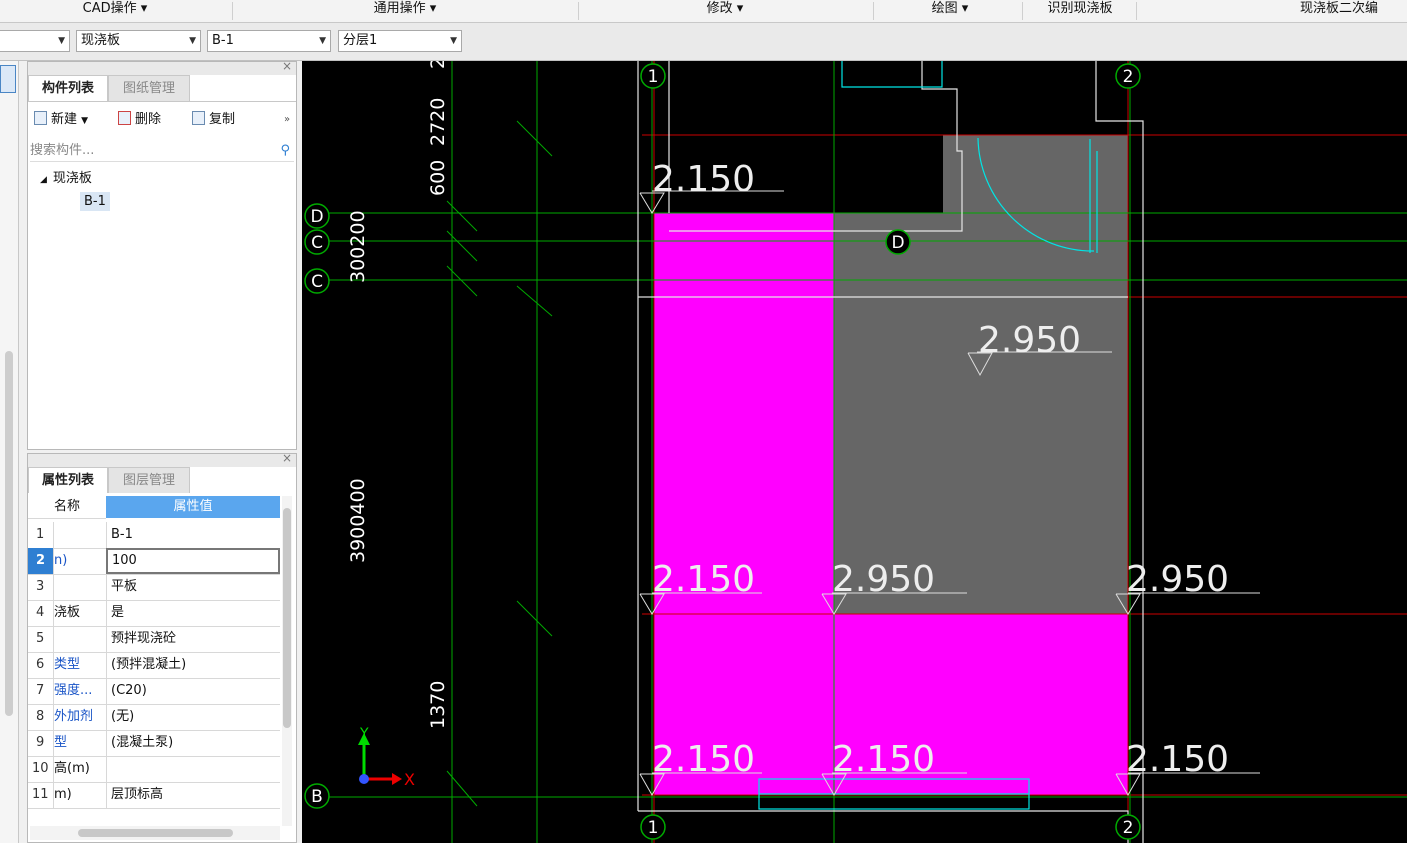  I want to click on table-row: 4 浇板是, so click(154, 613).